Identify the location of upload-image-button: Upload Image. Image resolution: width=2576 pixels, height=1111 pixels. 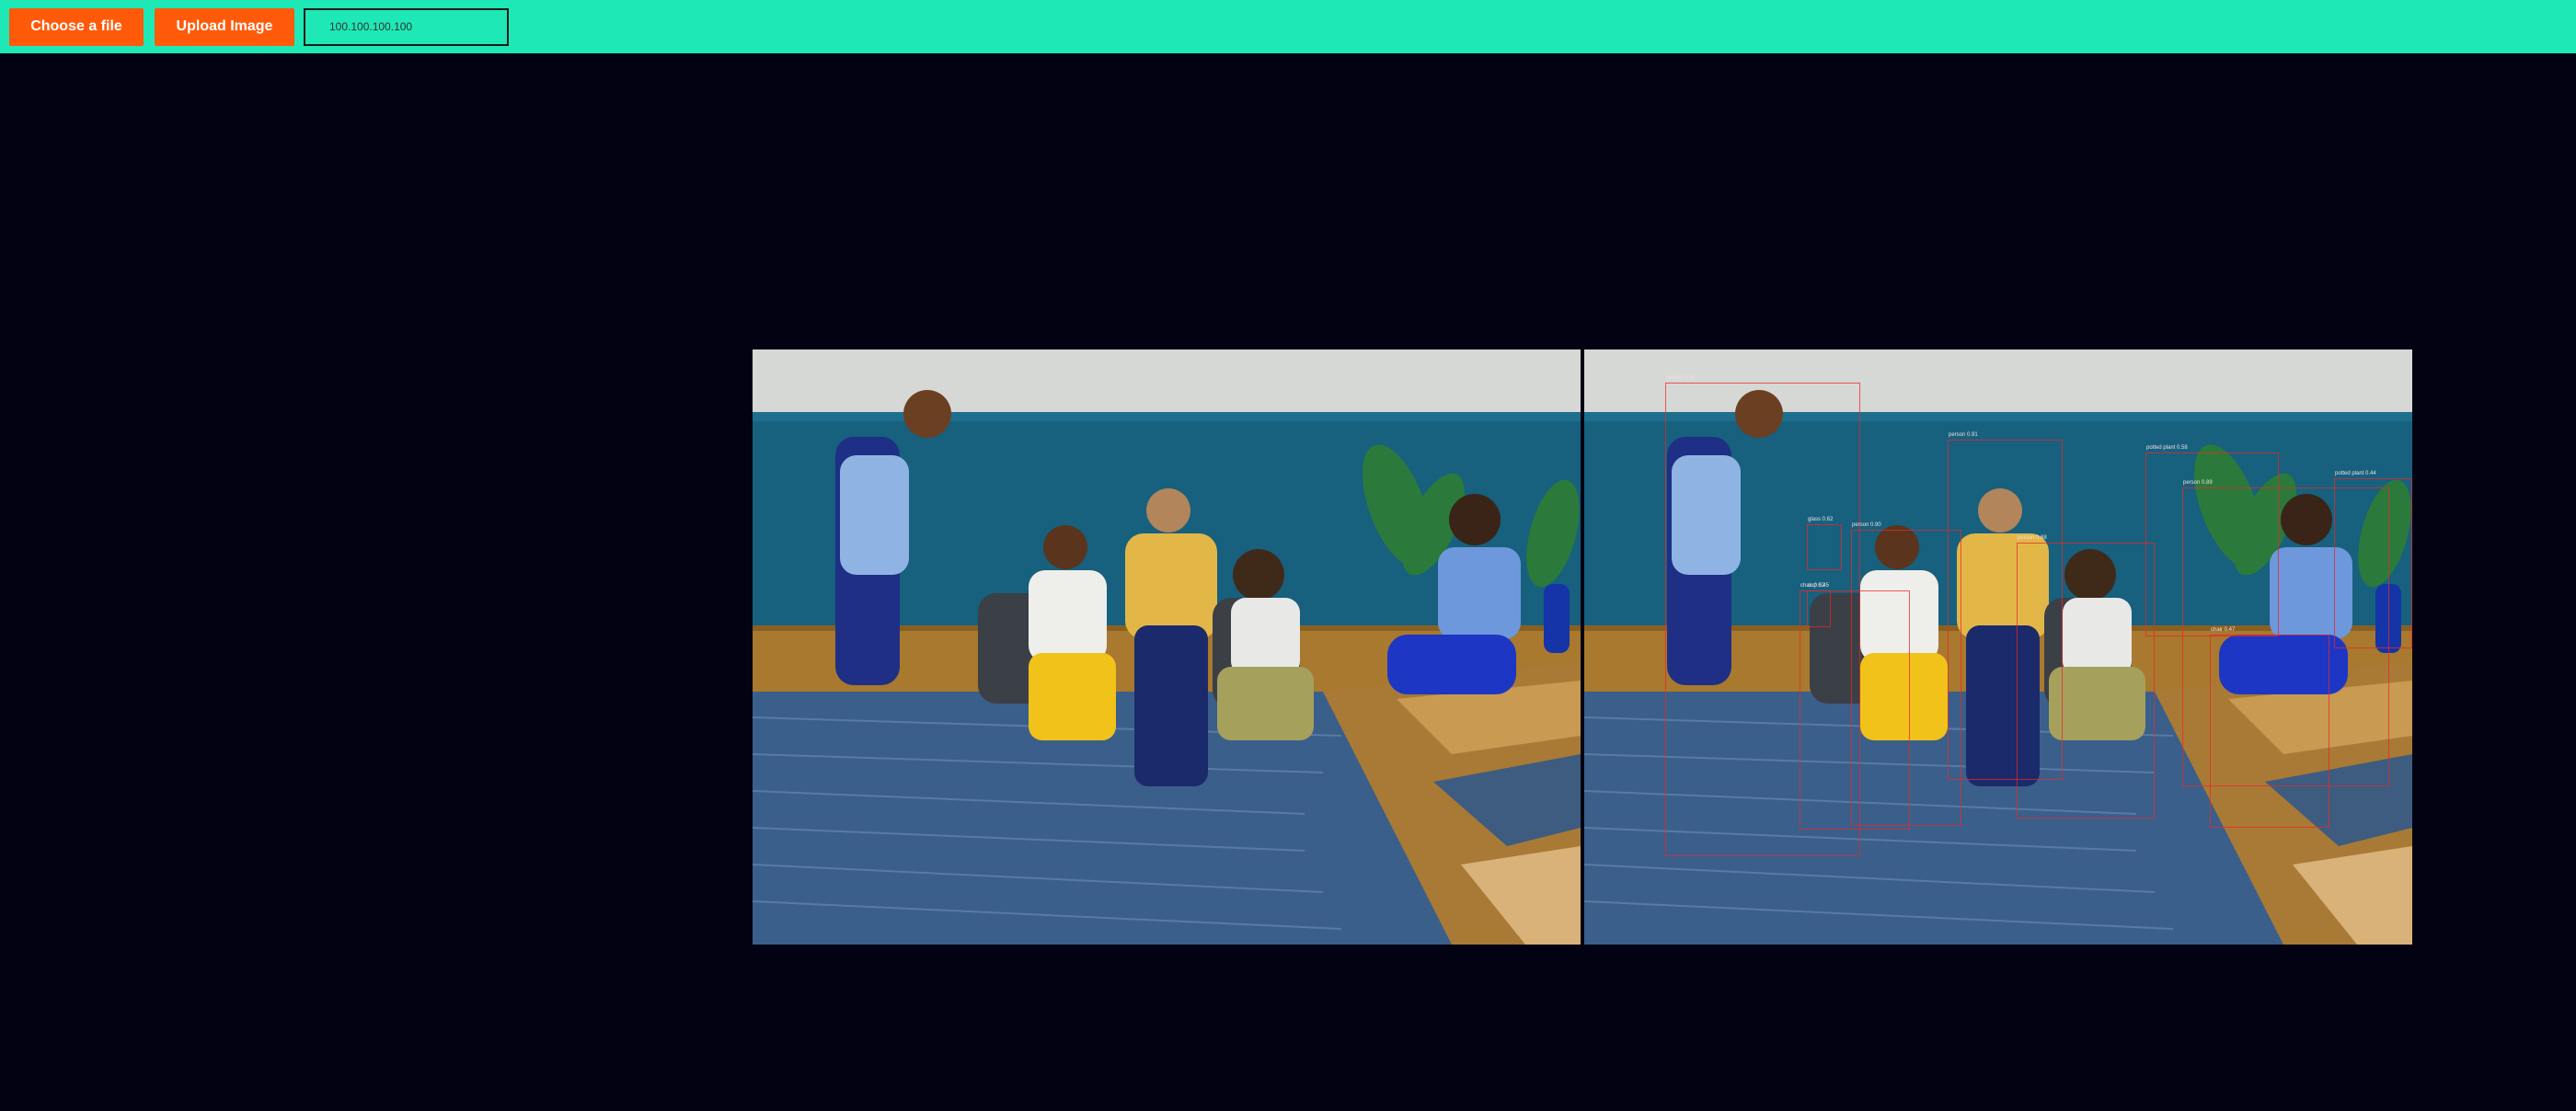
(224, 26).